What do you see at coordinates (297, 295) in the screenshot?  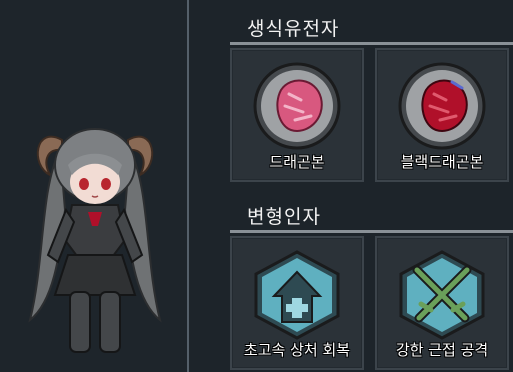 I see `fast-healing-icon` at bounding box center [297, 295].